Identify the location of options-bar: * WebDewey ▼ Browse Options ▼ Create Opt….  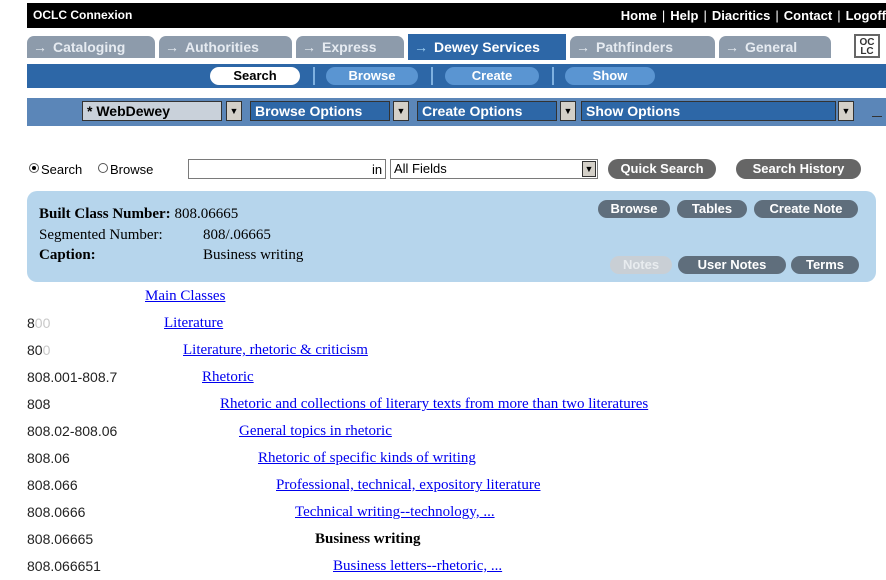
(456, 112).